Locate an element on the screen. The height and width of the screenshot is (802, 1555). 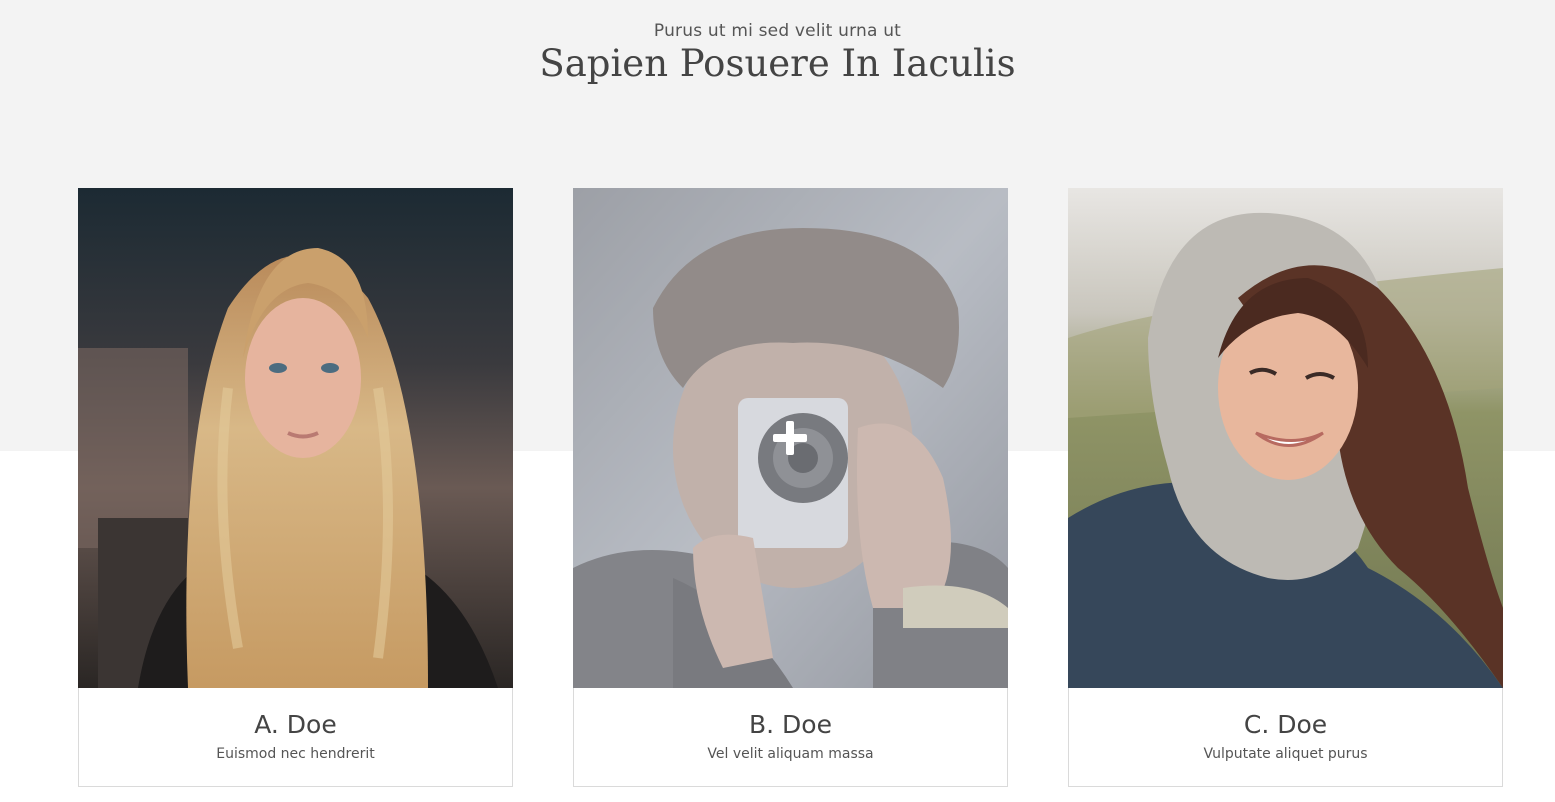
team-member-name: B. Doe is located at coordinates (790, 724).